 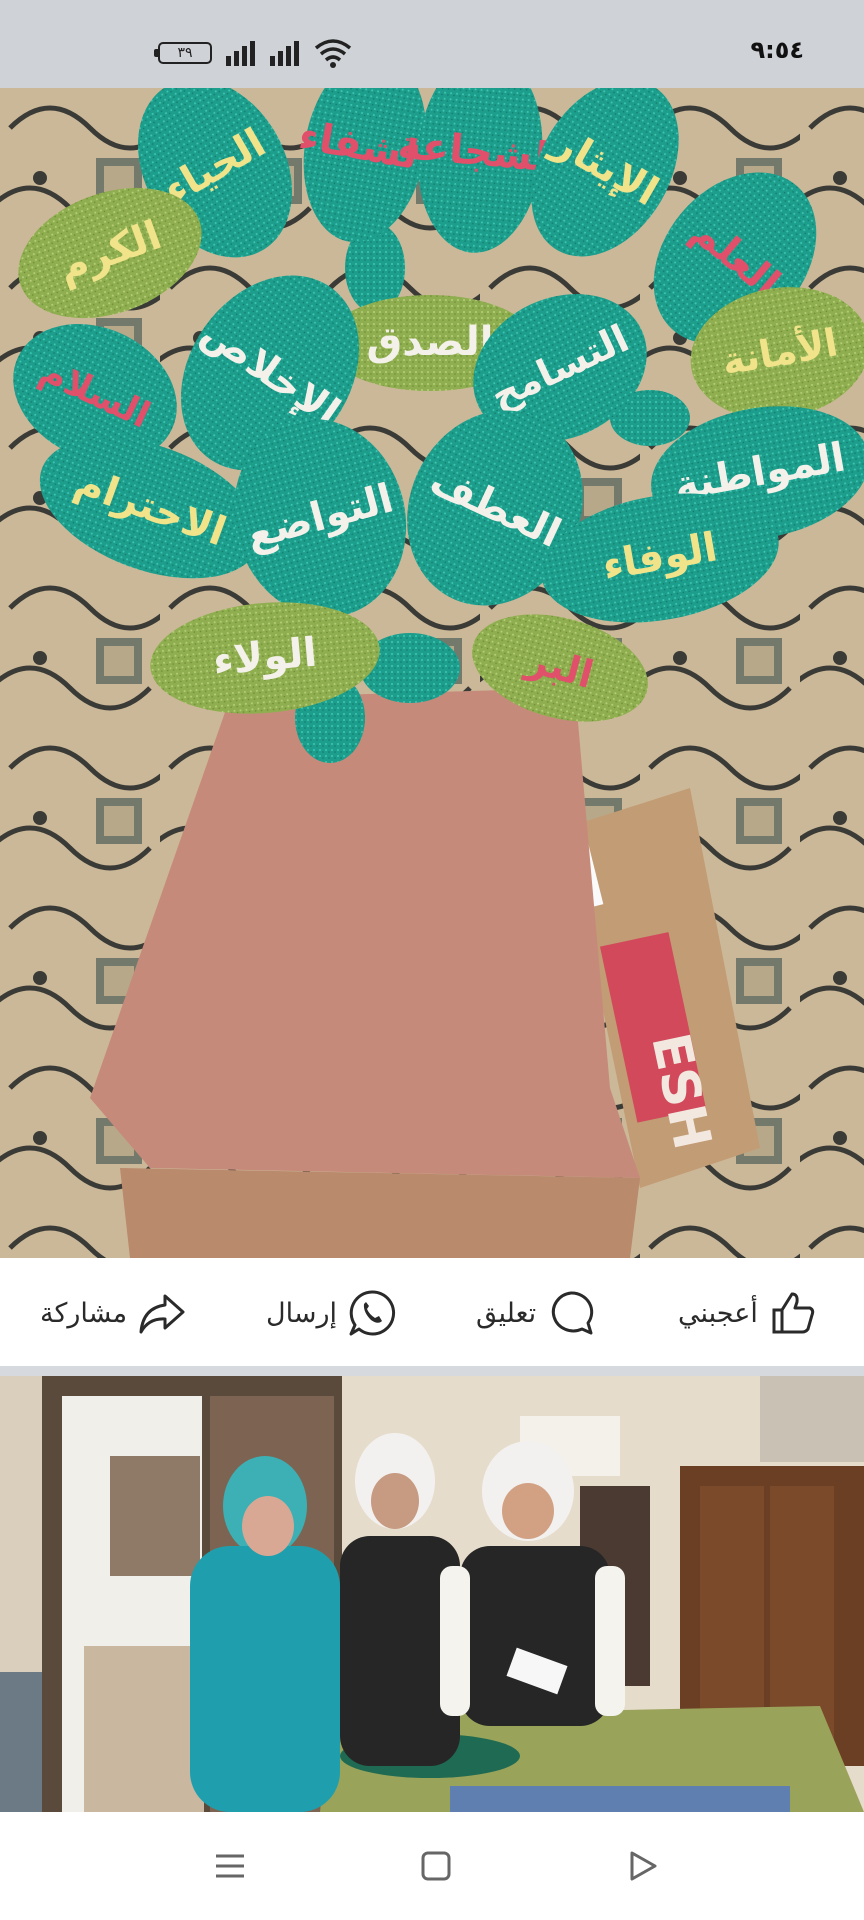 I want to click on status-time: ٩:٥٤, so click(x=777, y=50).